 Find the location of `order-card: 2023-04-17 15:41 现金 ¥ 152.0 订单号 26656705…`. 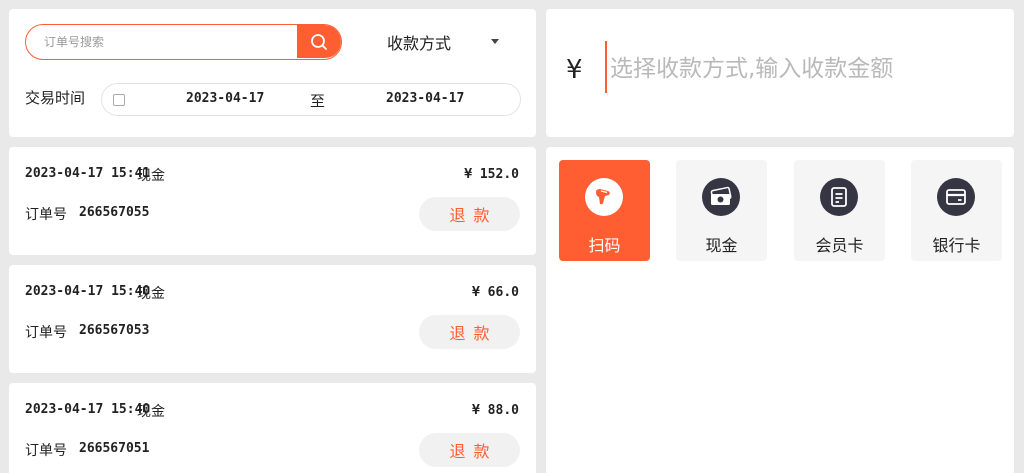

order-card: 2023-04-17 15:41 现金 ¥ 152.0 订单号 26656705… is located at coordinates (272, 201).